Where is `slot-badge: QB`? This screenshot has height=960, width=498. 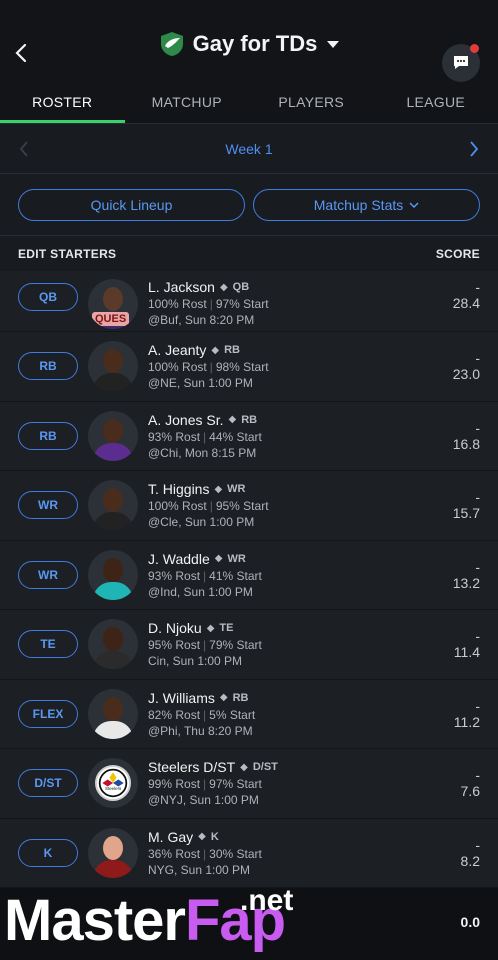 slot-badge: QB is located at coordinates (48, 297).